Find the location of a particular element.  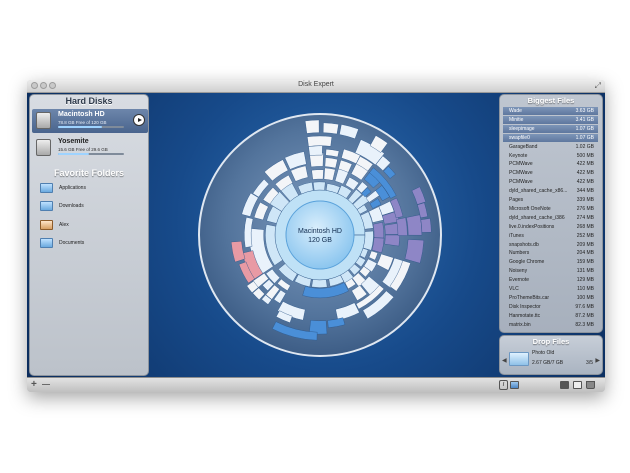

biggest-file-row: dyld_shared_cache_x86... 344 MB is located at coordinates (550, 191).